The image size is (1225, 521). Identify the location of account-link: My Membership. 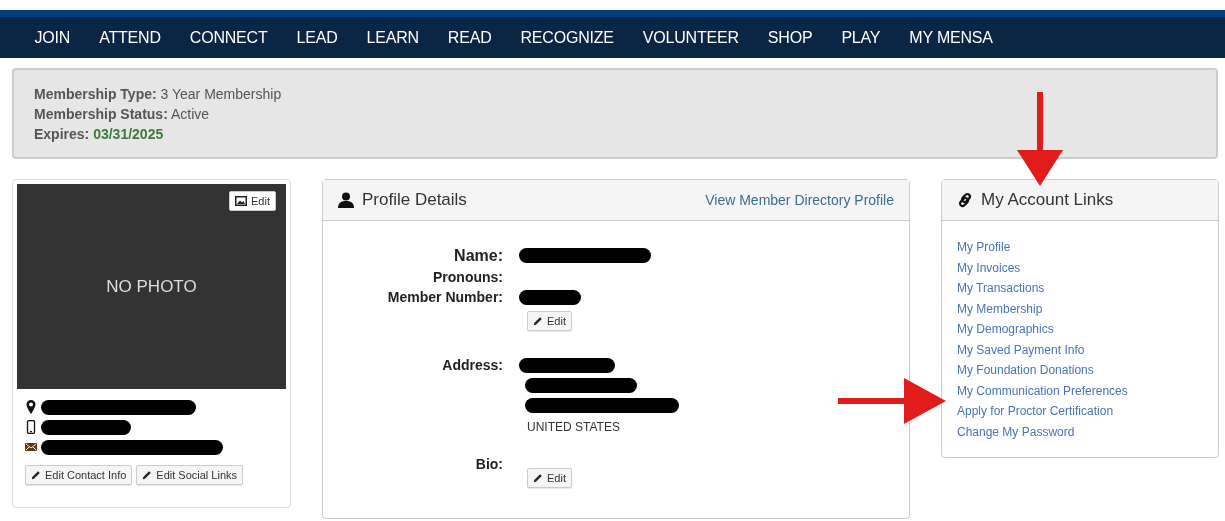
(1000, 308).